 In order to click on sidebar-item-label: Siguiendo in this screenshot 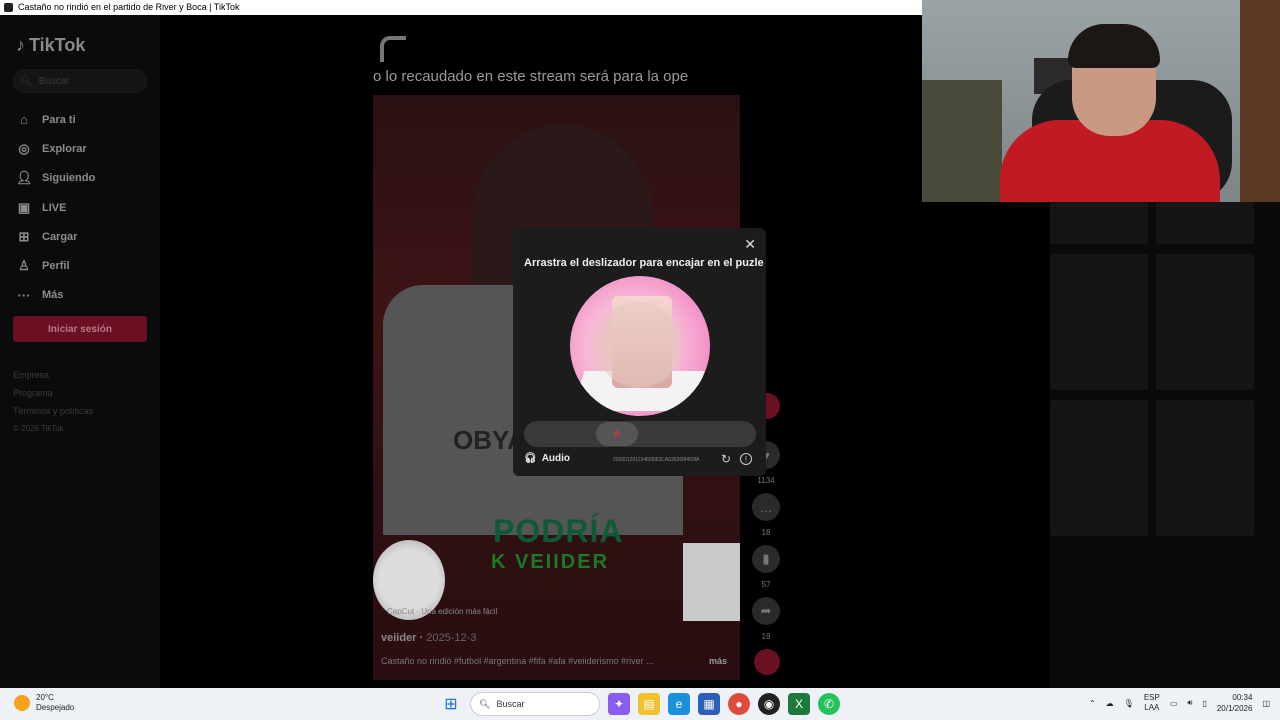, I will do `click(69, 178)`.